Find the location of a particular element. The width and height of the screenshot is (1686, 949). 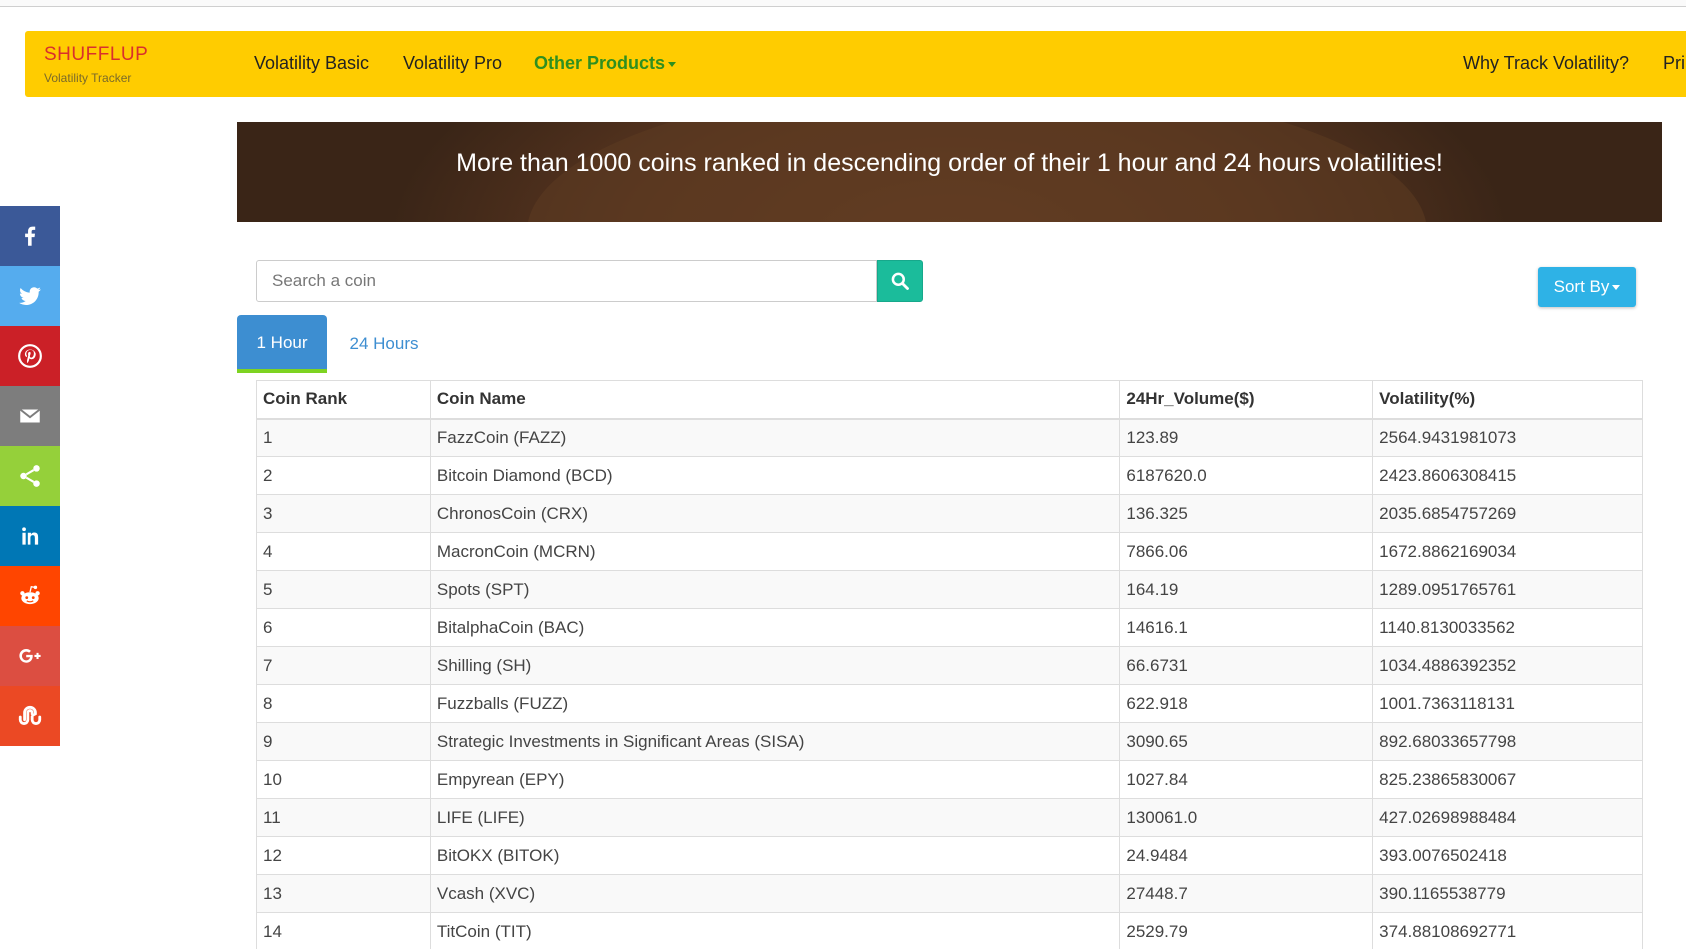

cell-volume: 136.325 is located at coordinates (1246, 513).